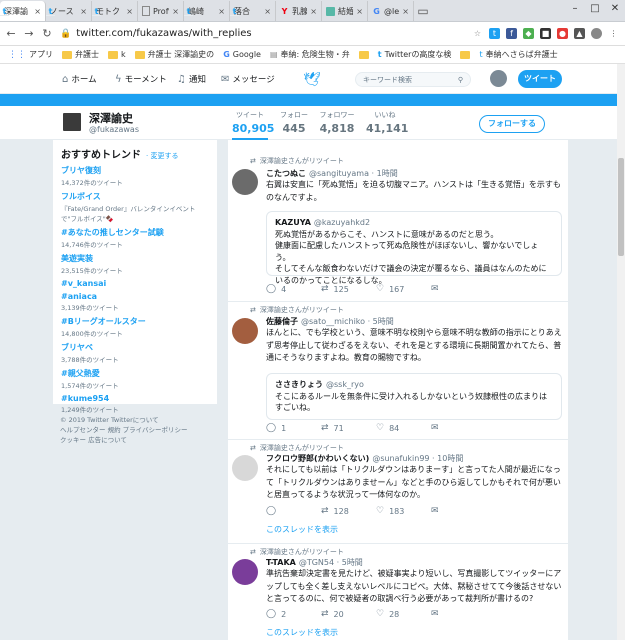 This screenshot has width=625, height=640. Describe the element at coordinates (80, 54) in the screenshot. I see `bookmark-folder: 弁護士` at that location.